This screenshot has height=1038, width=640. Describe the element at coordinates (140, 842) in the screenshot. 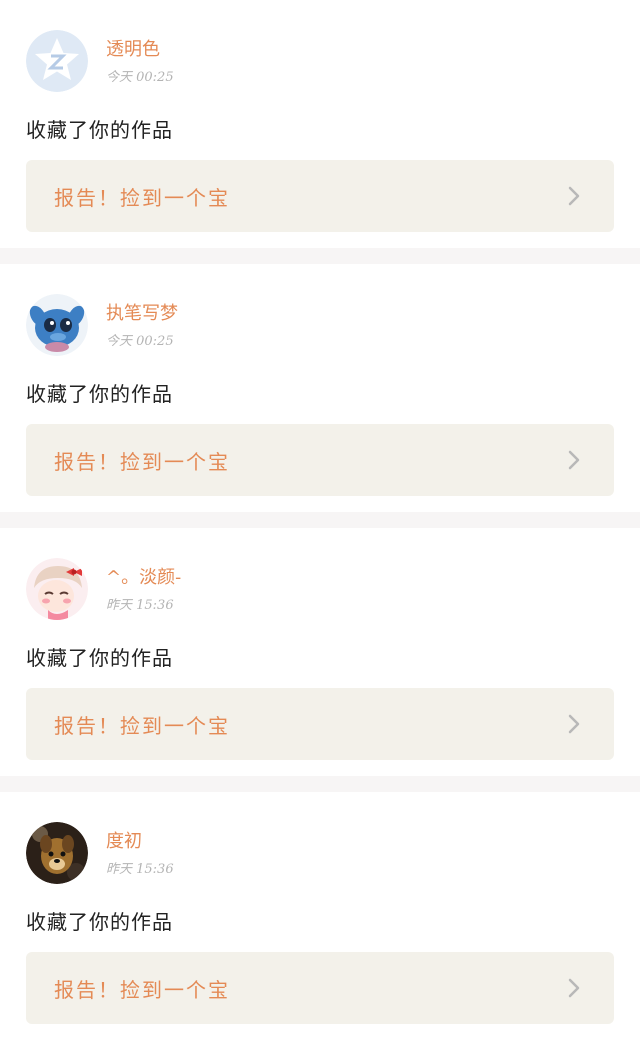

I see `username: 度初` at that location.